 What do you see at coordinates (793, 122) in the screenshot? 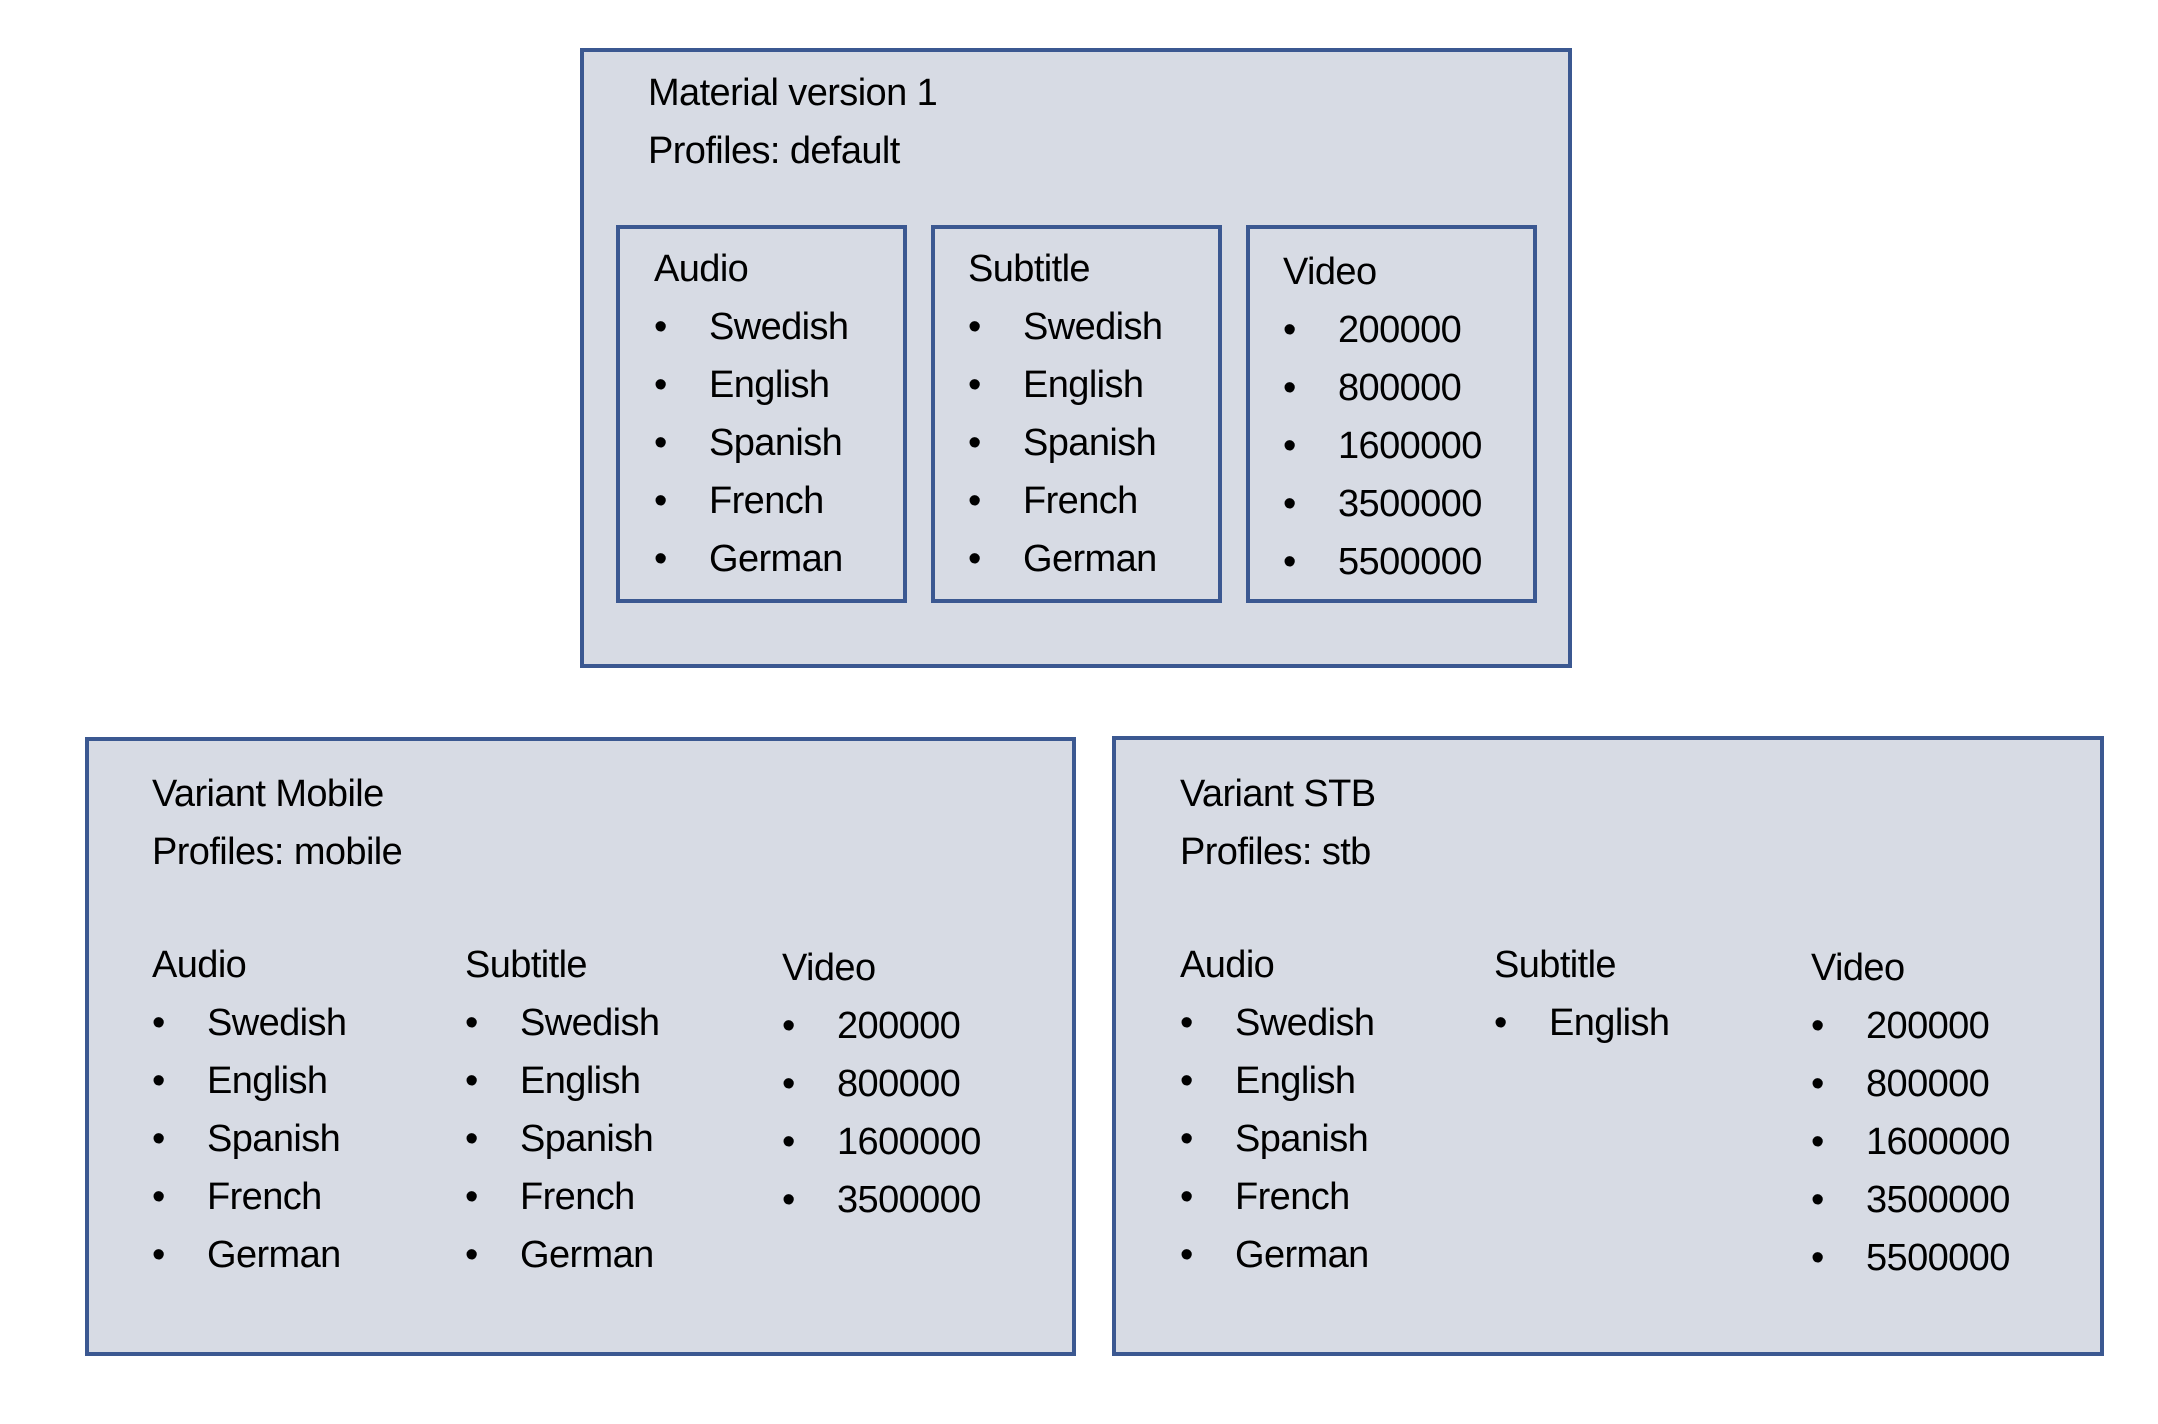
I see `material-header: Material version 1 Profiles: default` at bounding box center [793, 122].